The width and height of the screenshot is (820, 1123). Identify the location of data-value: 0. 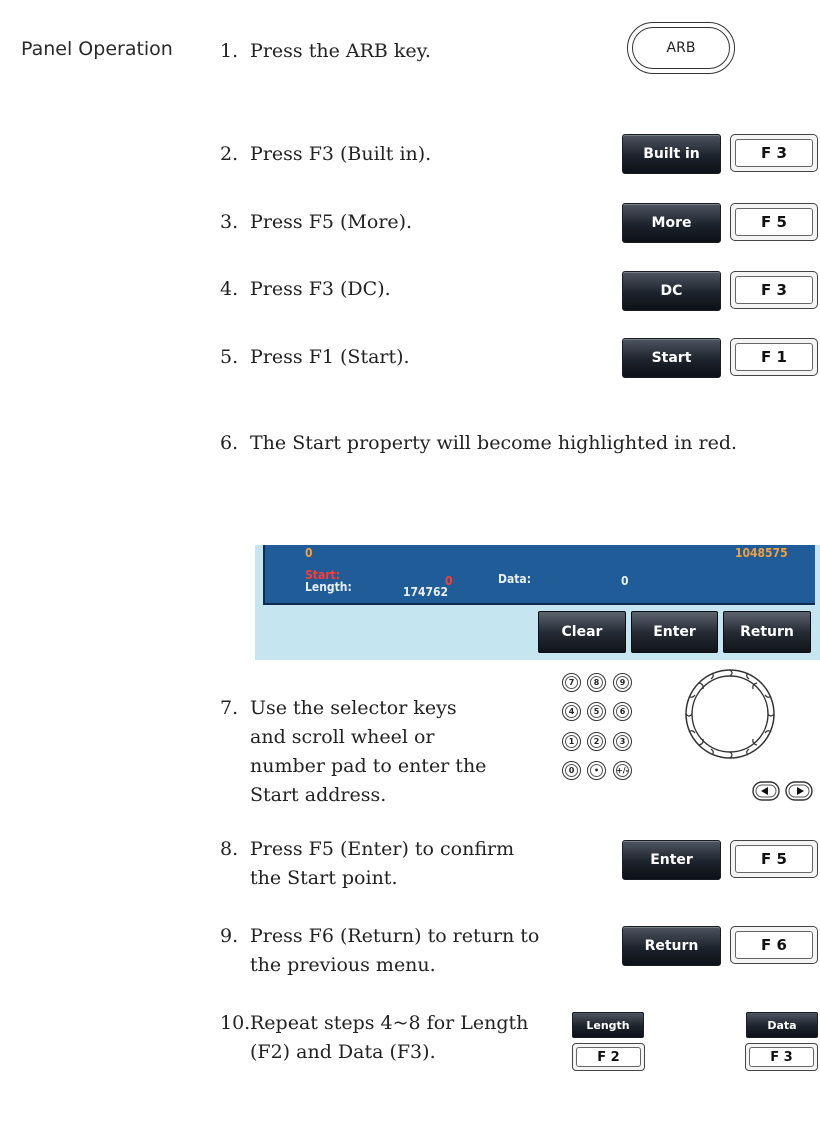
(625, 581).